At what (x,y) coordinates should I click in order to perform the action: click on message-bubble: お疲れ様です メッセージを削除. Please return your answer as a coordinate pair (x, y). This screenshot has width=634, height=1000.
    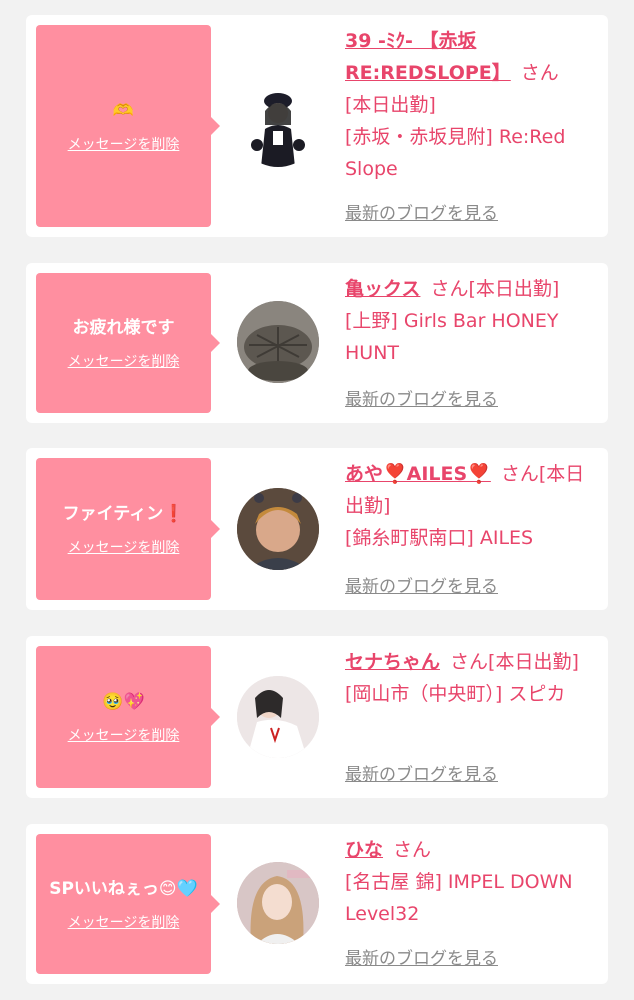
    Looking at the image, I should click on (128, 343).